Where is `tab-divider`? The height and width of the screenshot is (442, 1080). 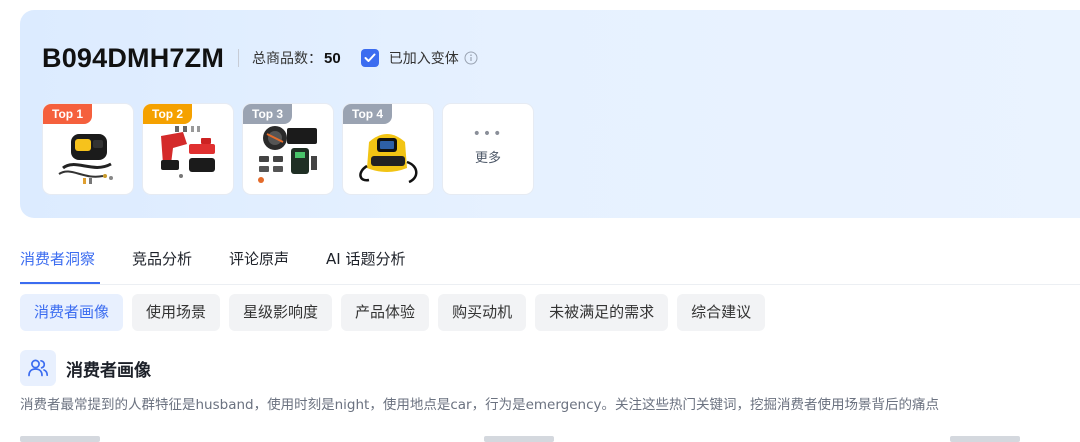 tab-divider is located at coordinates (550, 284).